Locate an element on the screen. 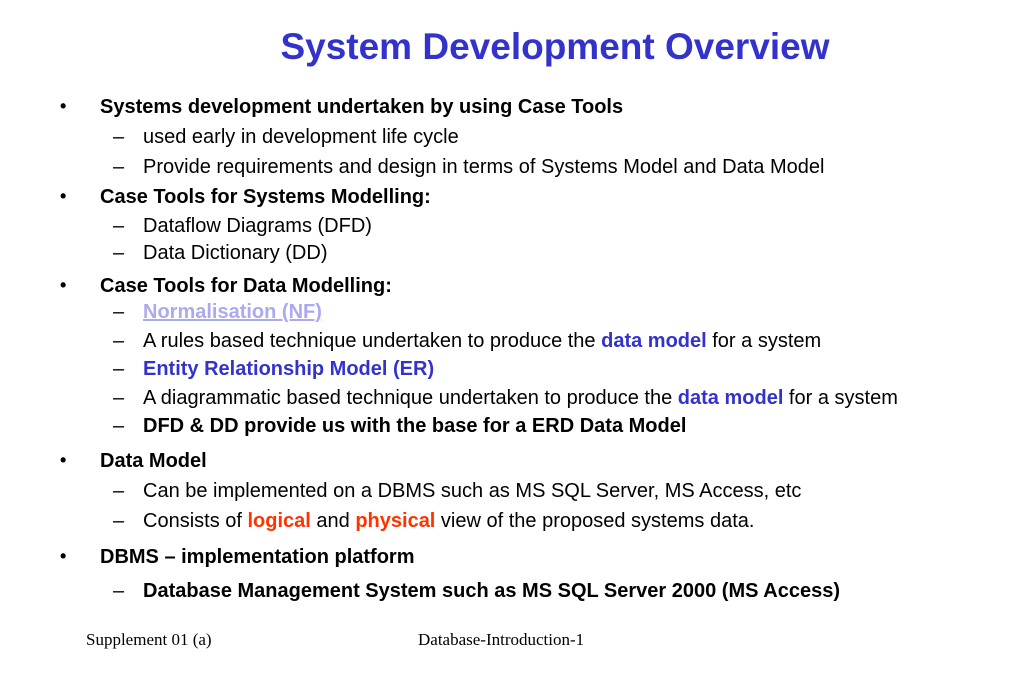 This screenshot has width=1023, height=682. slide-title: System Development Overview is located at coordinates (555, 46).